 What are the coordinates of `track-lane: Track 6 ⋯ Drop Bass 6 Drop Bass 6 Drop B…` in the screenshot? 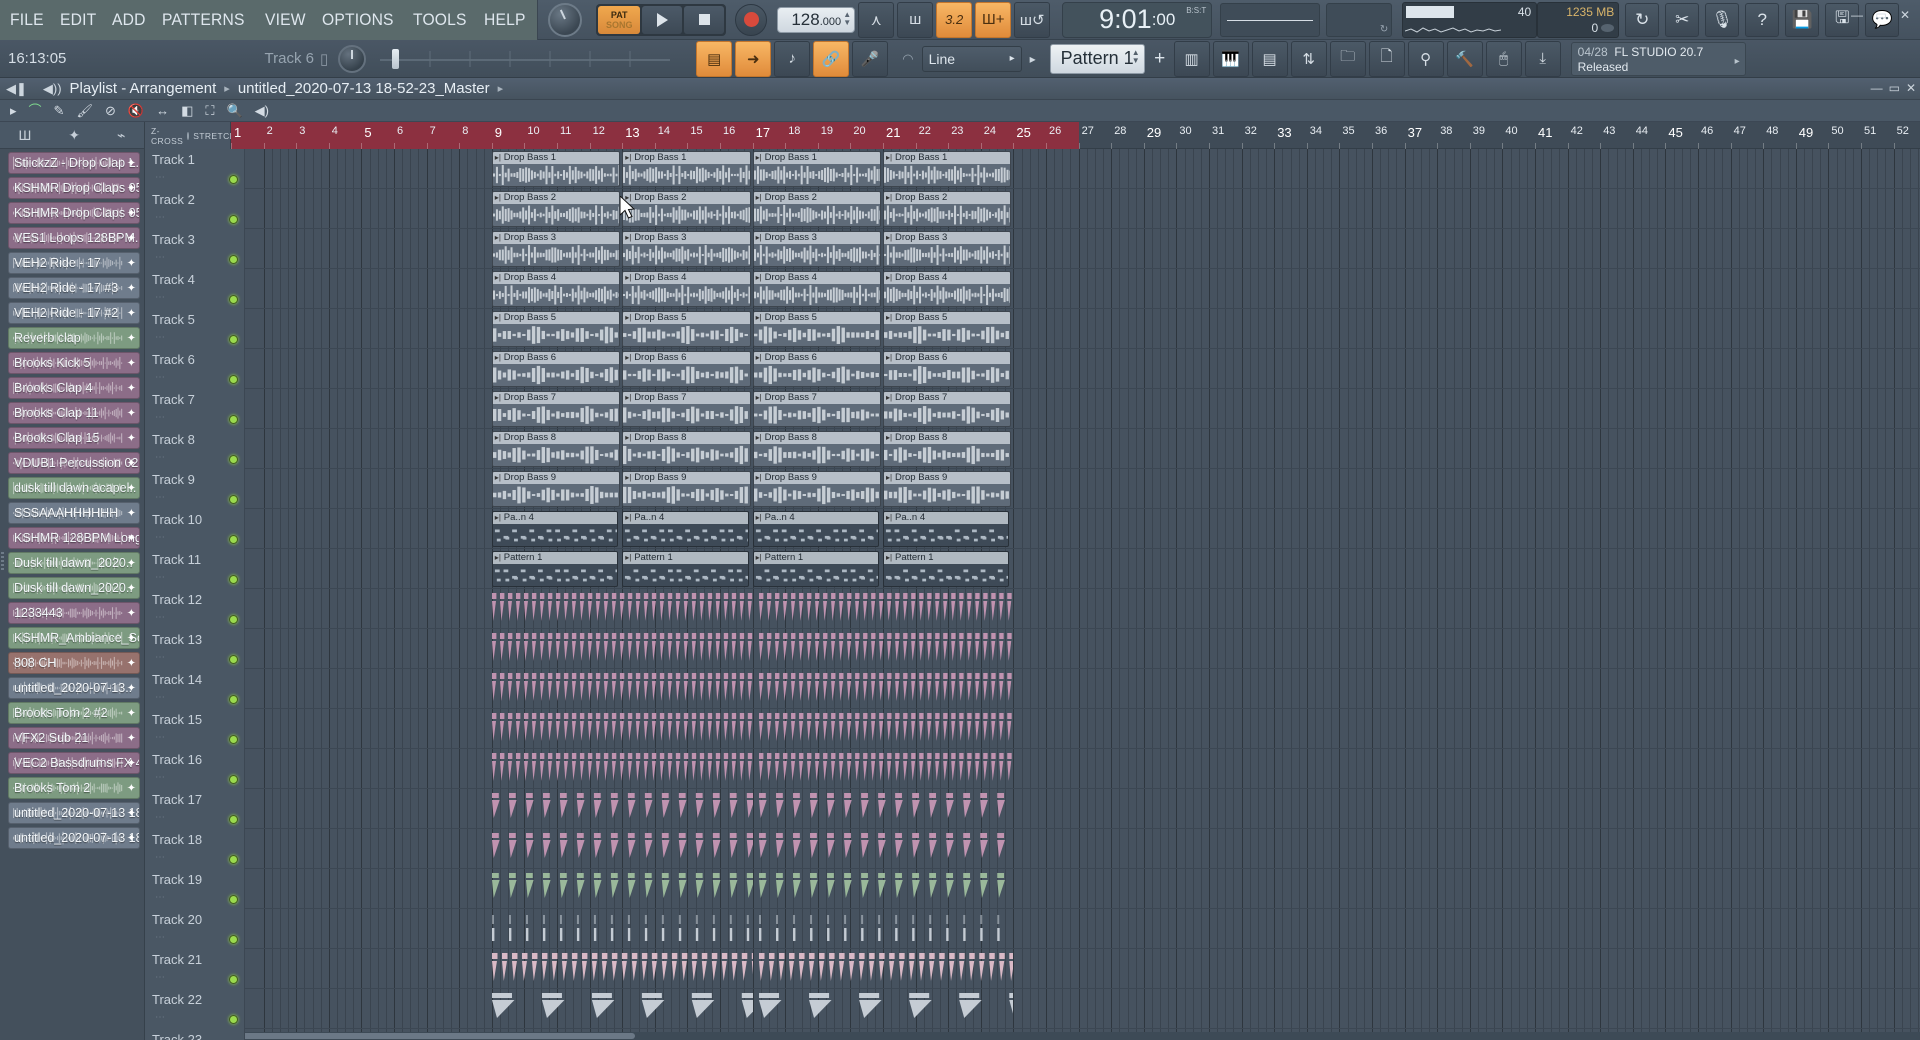 It's located at (1032, 369).